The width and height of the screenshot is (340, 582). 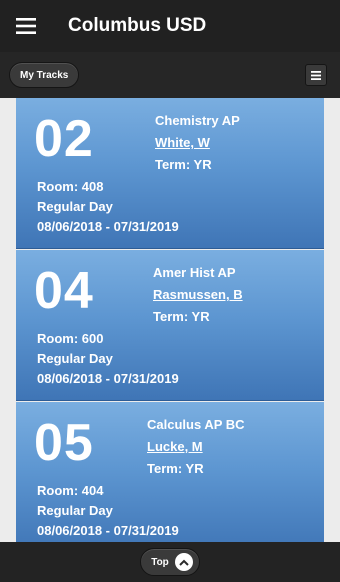 What do you see at coordinates (160, 562) in the screenshot?
I see `top-label: Top` at bounding box center [160, 562].